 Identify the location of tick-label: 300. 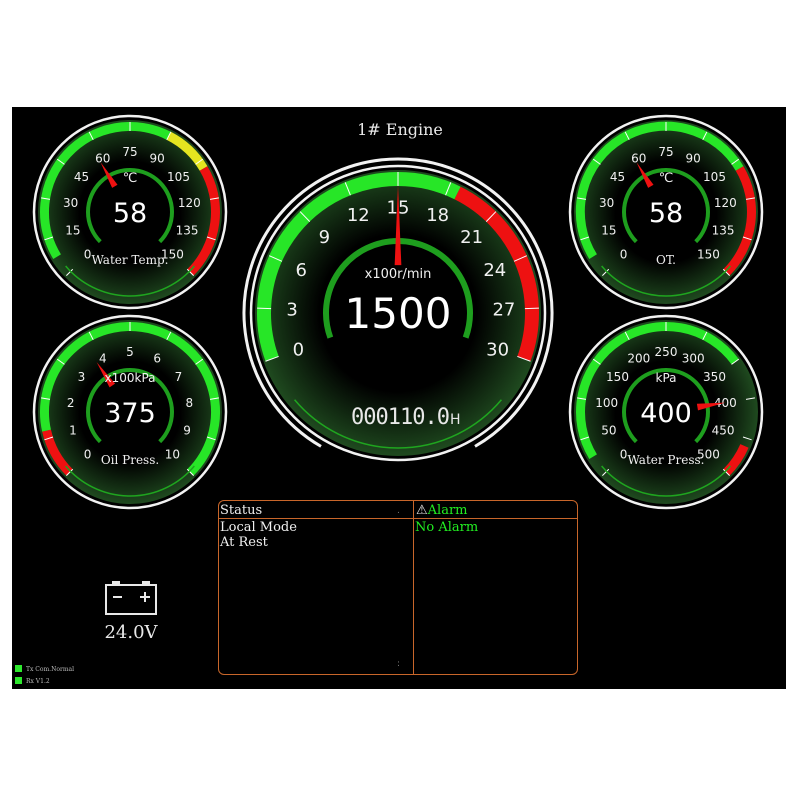
(693, 359).